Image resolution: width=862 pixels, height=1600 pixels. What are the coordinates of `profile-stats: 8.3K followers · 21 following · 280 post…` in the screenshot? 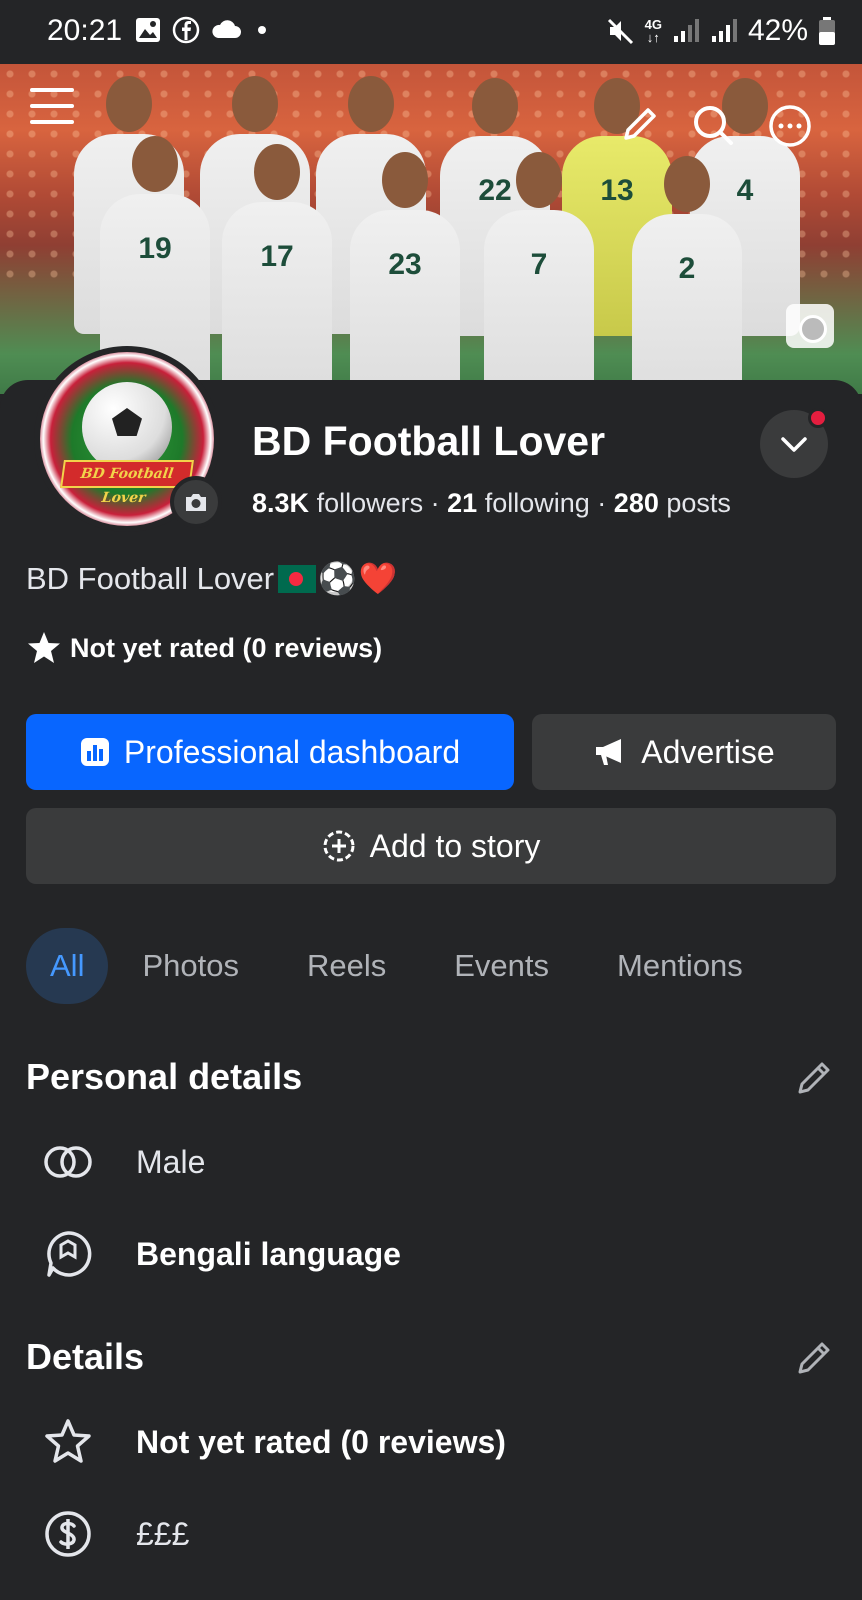 It's located at (491, 503).